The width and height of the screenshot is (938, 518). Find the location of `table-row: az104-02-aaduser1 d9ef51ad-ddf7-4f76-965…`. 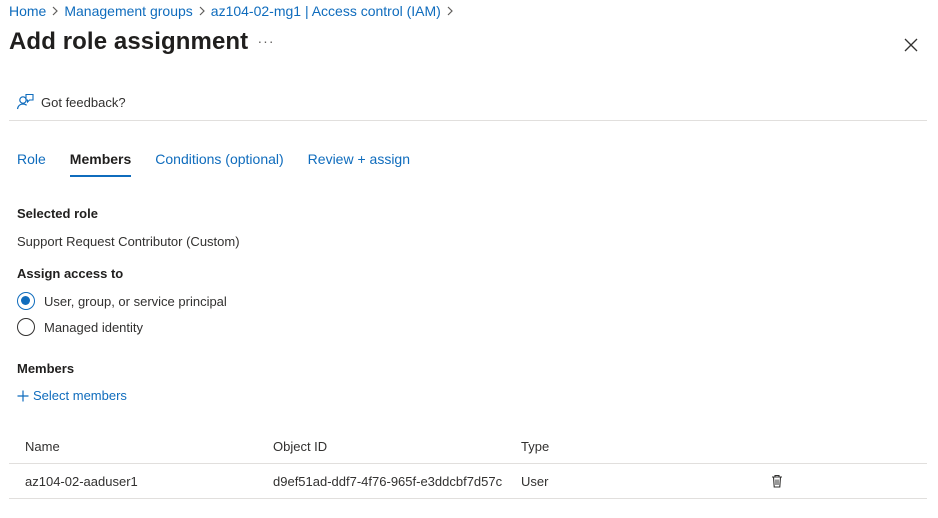

table-row: az104-02-aaduser1 d9ef51ad-ddf7-4f76-965… is located at coordinates (468, 481).